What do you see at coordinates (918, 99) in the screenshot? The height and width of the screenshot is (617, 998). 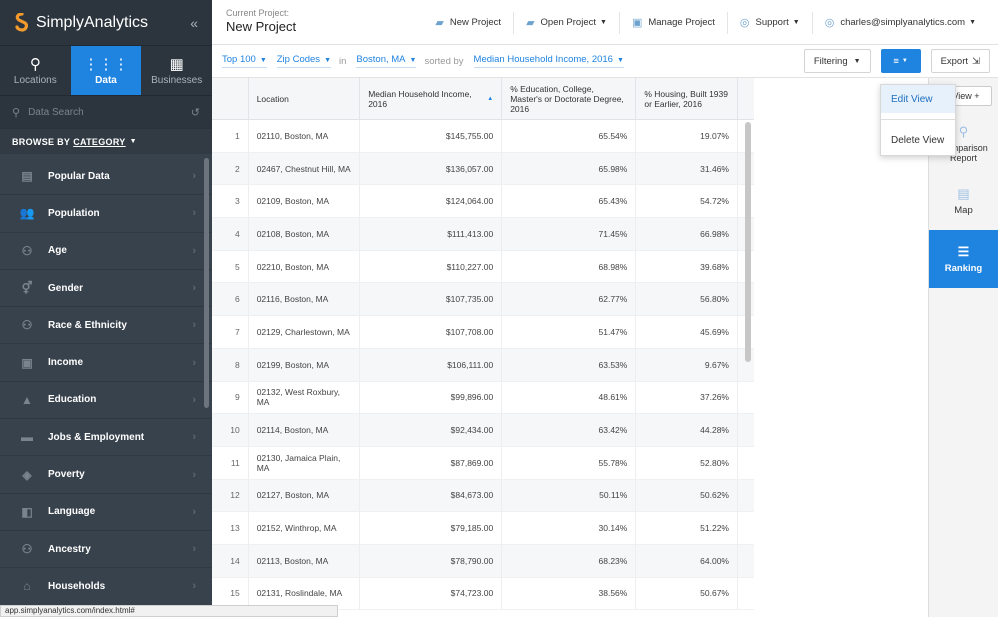 I see `edit-view-item: Edit View` at bounding box center [918, 99].